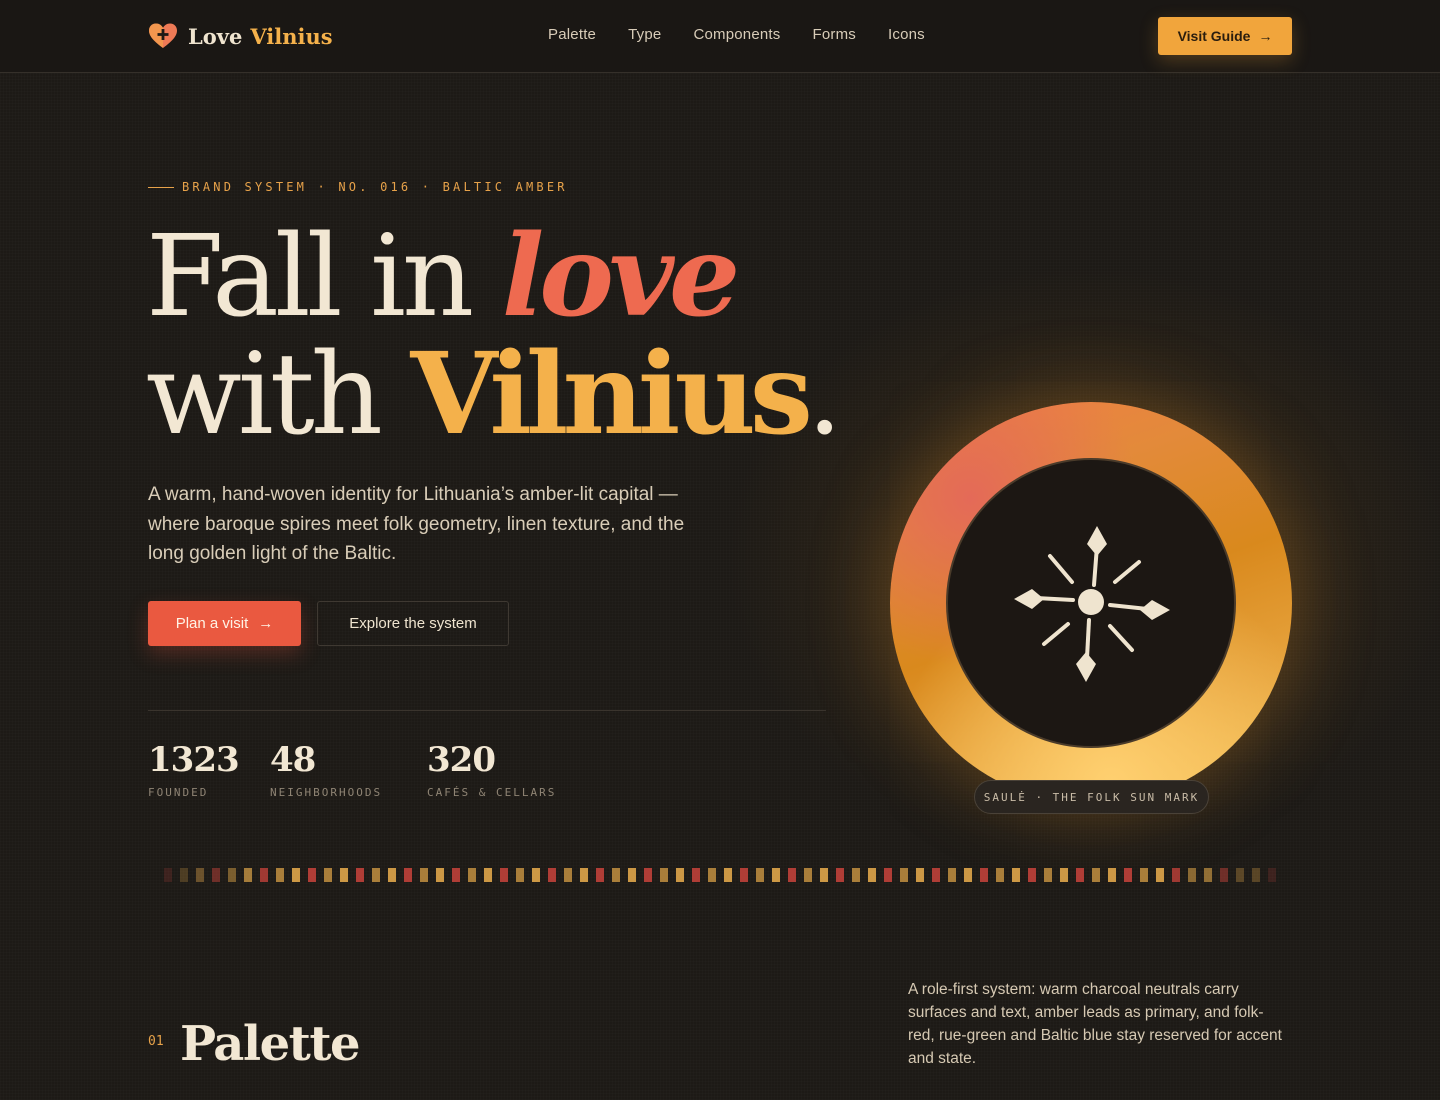 The height and width of the screenshot is (1100, 1440). I want to click on eyebrow-rule, so click(161, 187).